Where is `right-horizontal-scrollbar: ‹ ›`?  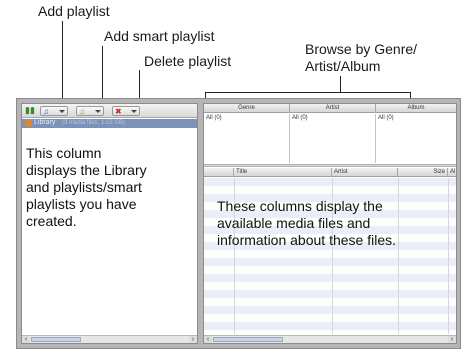 right-horizontal-scrollbar: ‹ › is located at coordinates (330, 339).